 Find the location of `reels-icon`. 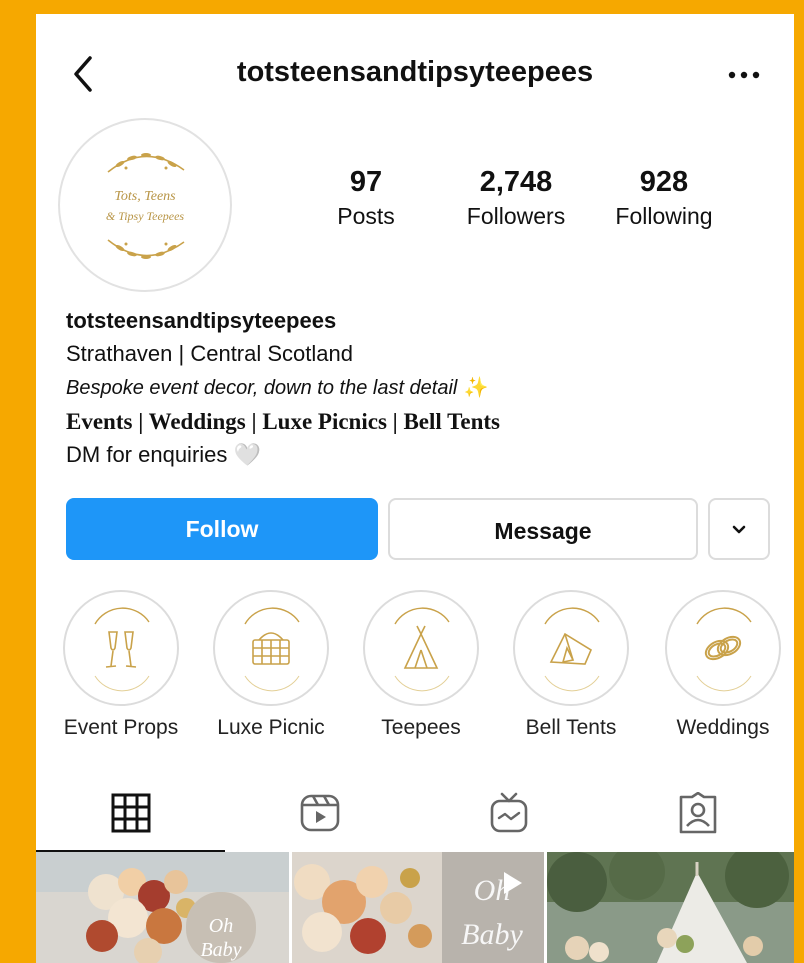

reels-icon is located at coordinates (320, 813).